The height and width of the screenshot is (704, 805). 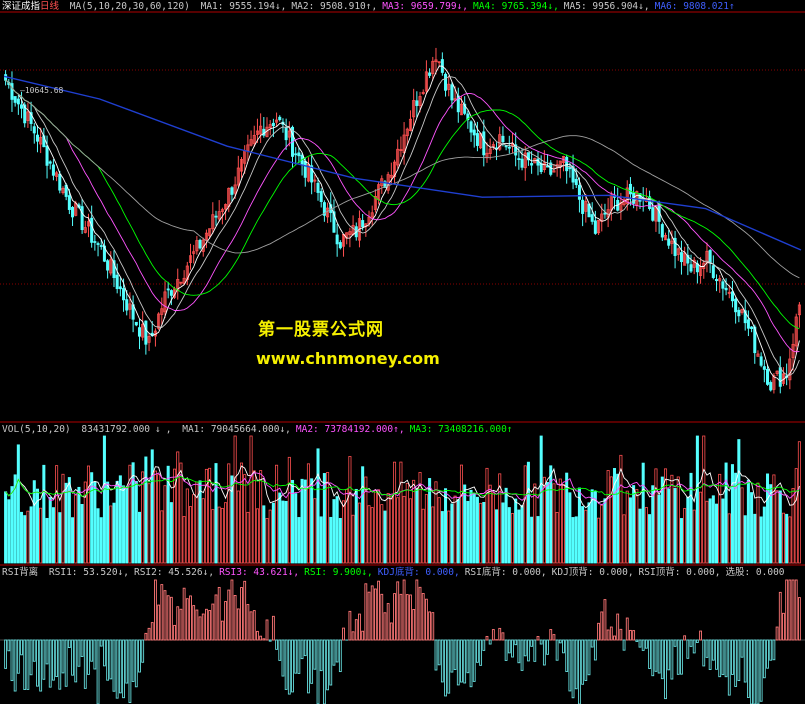 I want to click on vol-ma-ma1: MA1: 79045664.000↓,, so click(x=236, y=429).